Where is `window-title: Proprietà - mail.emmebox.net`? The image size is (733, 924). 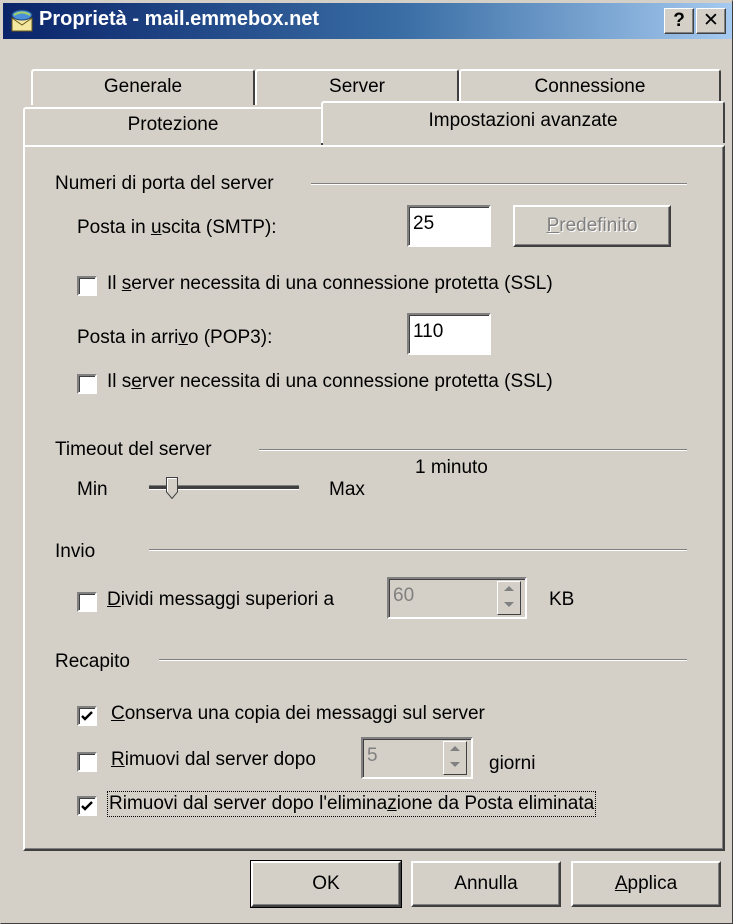
window-title: Proprietà - mail.emmebox.net is located at coordinates (179, 19).